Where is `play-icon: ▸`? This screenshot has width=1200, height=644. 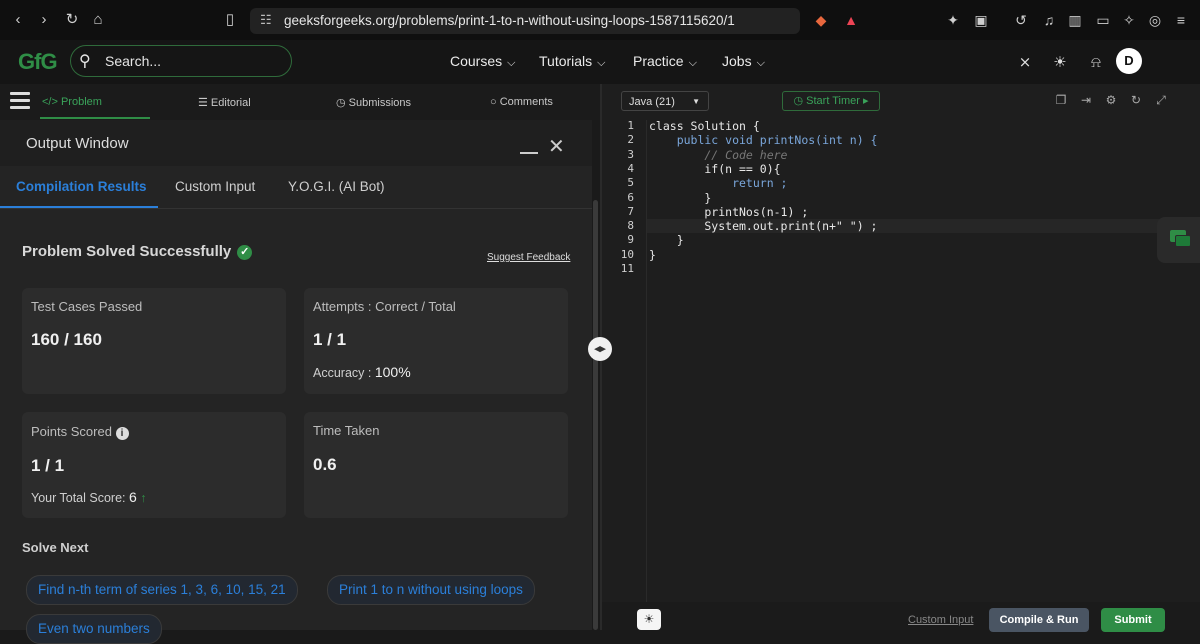
play-icon: ▸ is located at coordinates (866, 101).